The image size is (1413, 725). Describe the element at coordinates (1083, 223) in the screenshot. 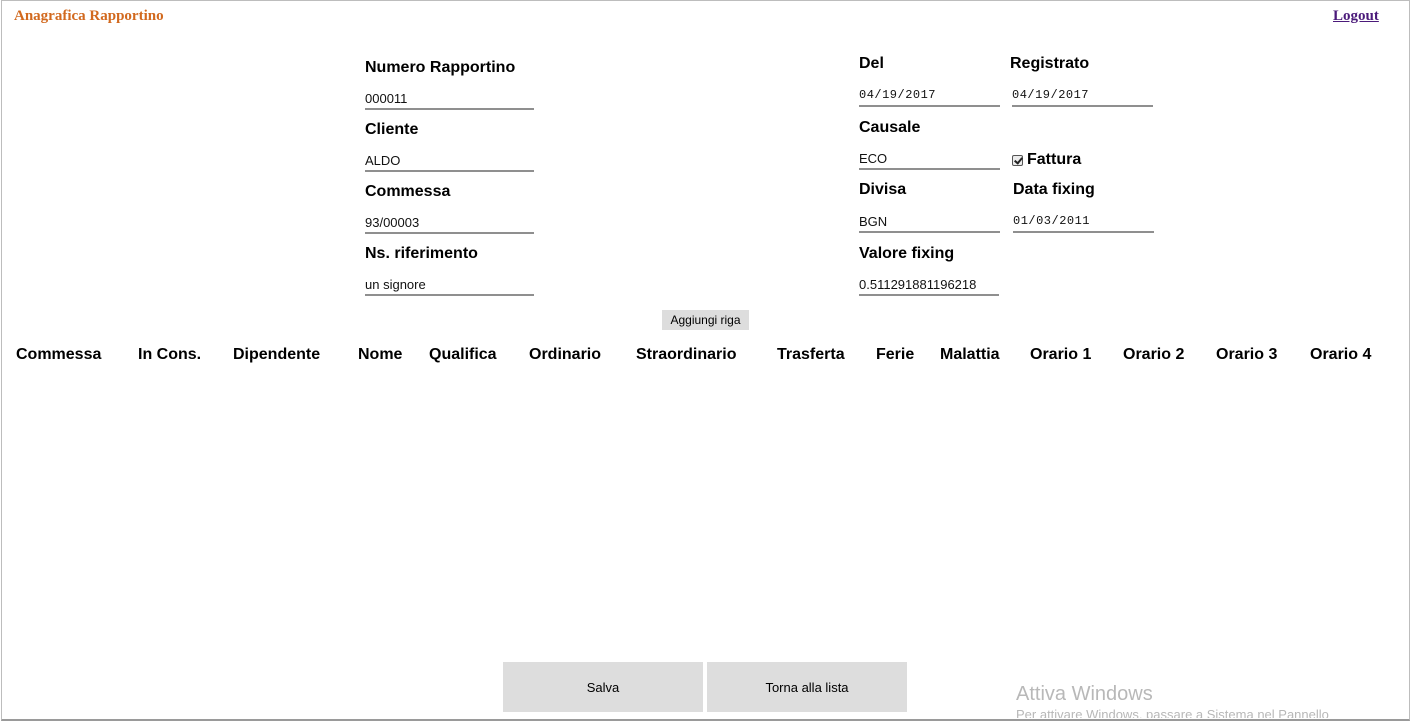

I see `data-fixing-date-field` at that location.